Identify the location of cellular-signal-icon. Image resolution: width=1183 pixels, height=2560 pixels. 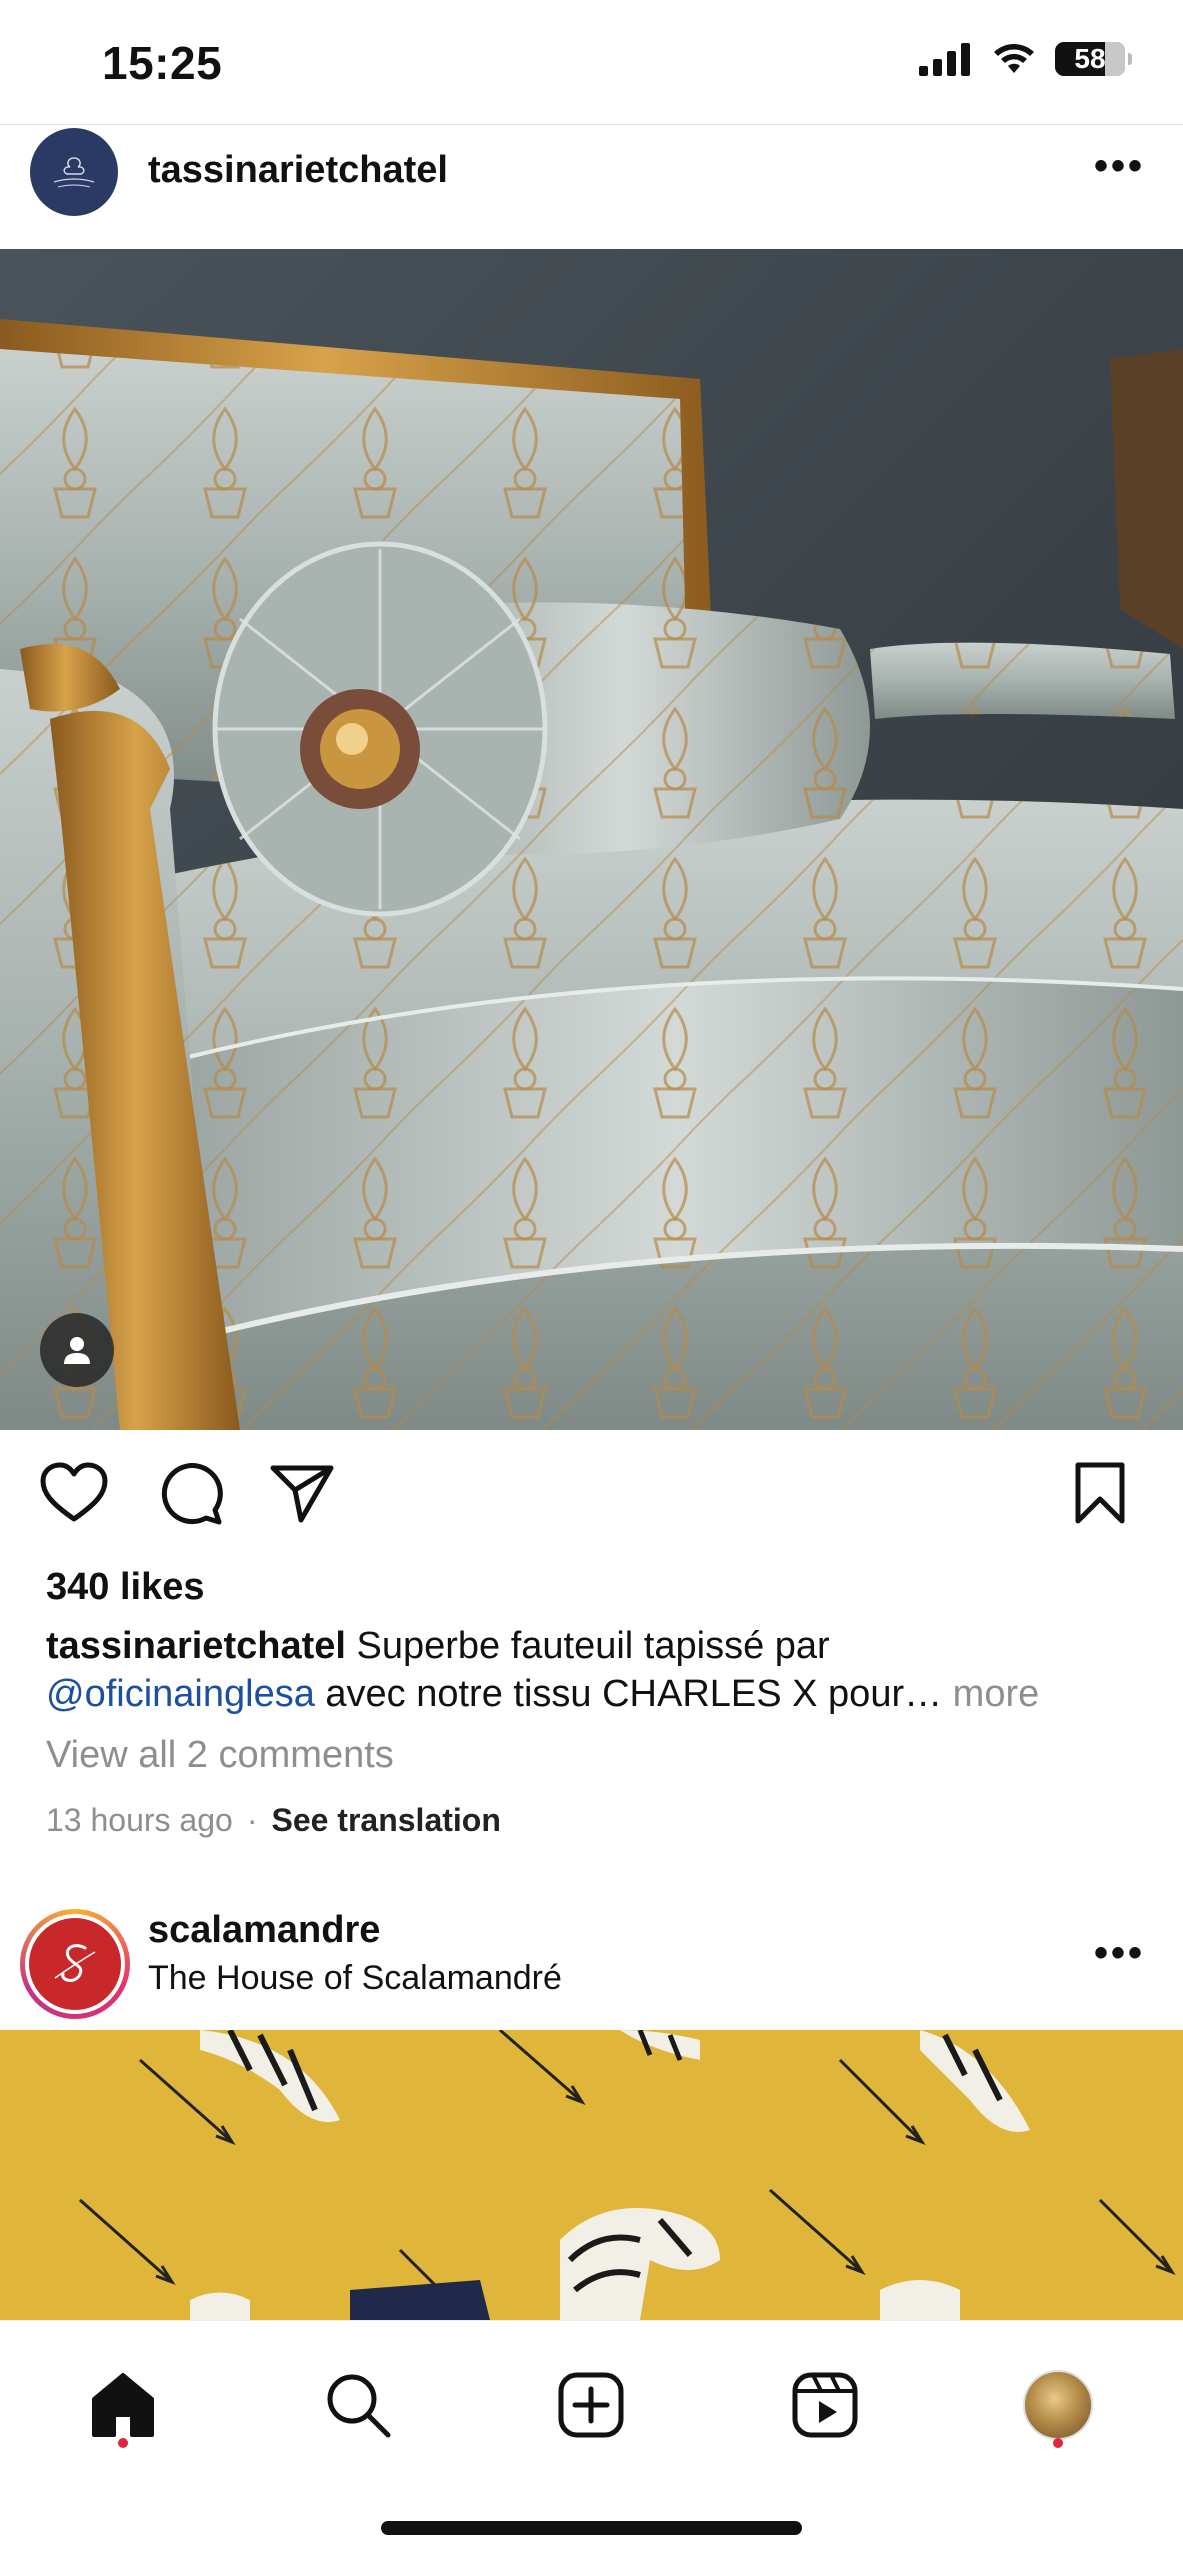
(944, 59).